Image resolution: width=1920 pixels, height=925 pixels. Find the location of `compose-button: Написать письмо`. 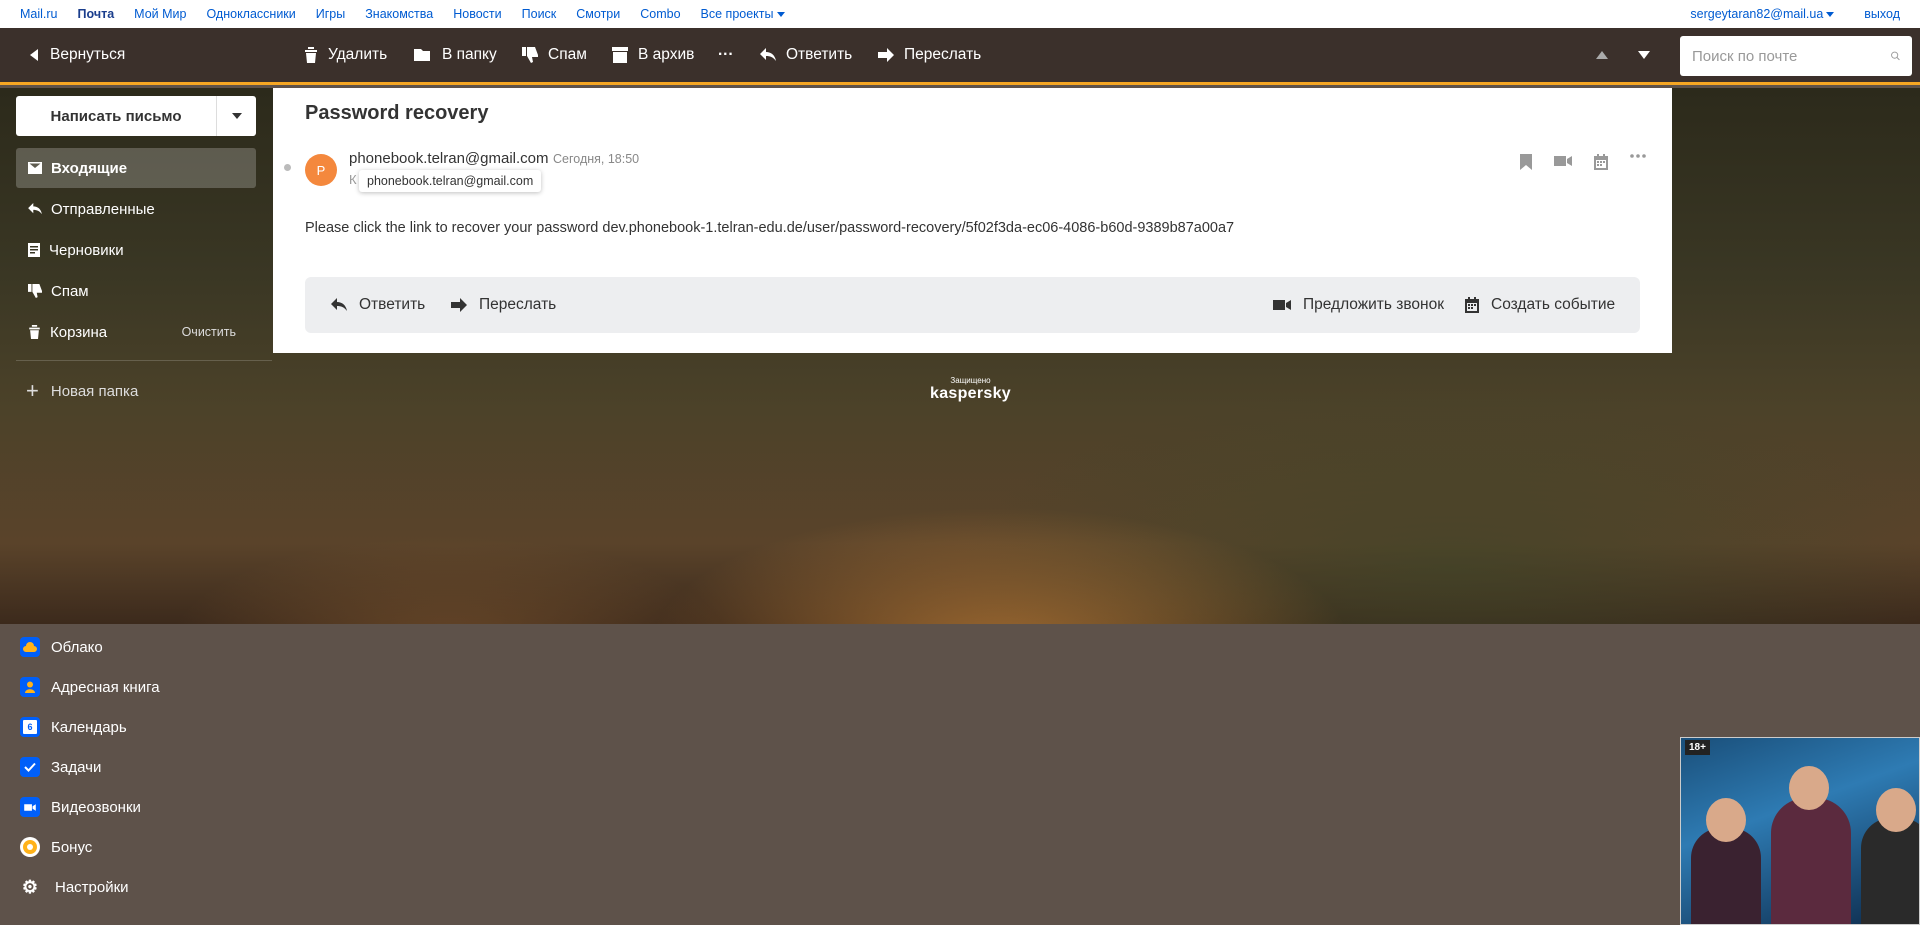

compose-button: Написать письмо is located at coordinates (116, 116).